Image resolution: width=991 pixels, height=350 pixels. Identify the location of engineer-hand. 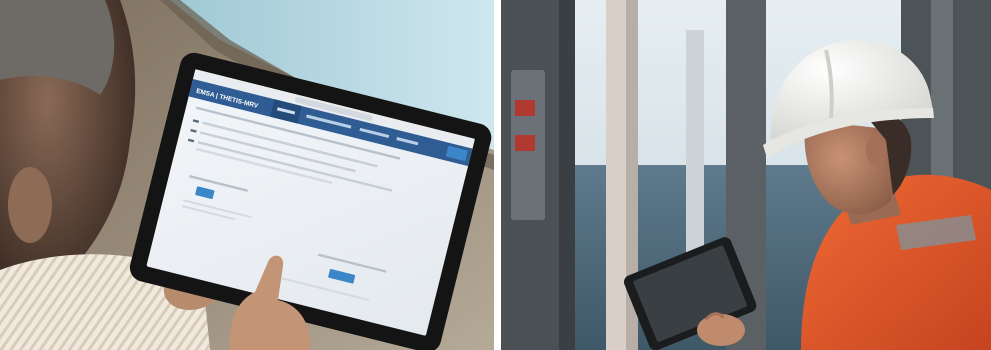
(721, 330).